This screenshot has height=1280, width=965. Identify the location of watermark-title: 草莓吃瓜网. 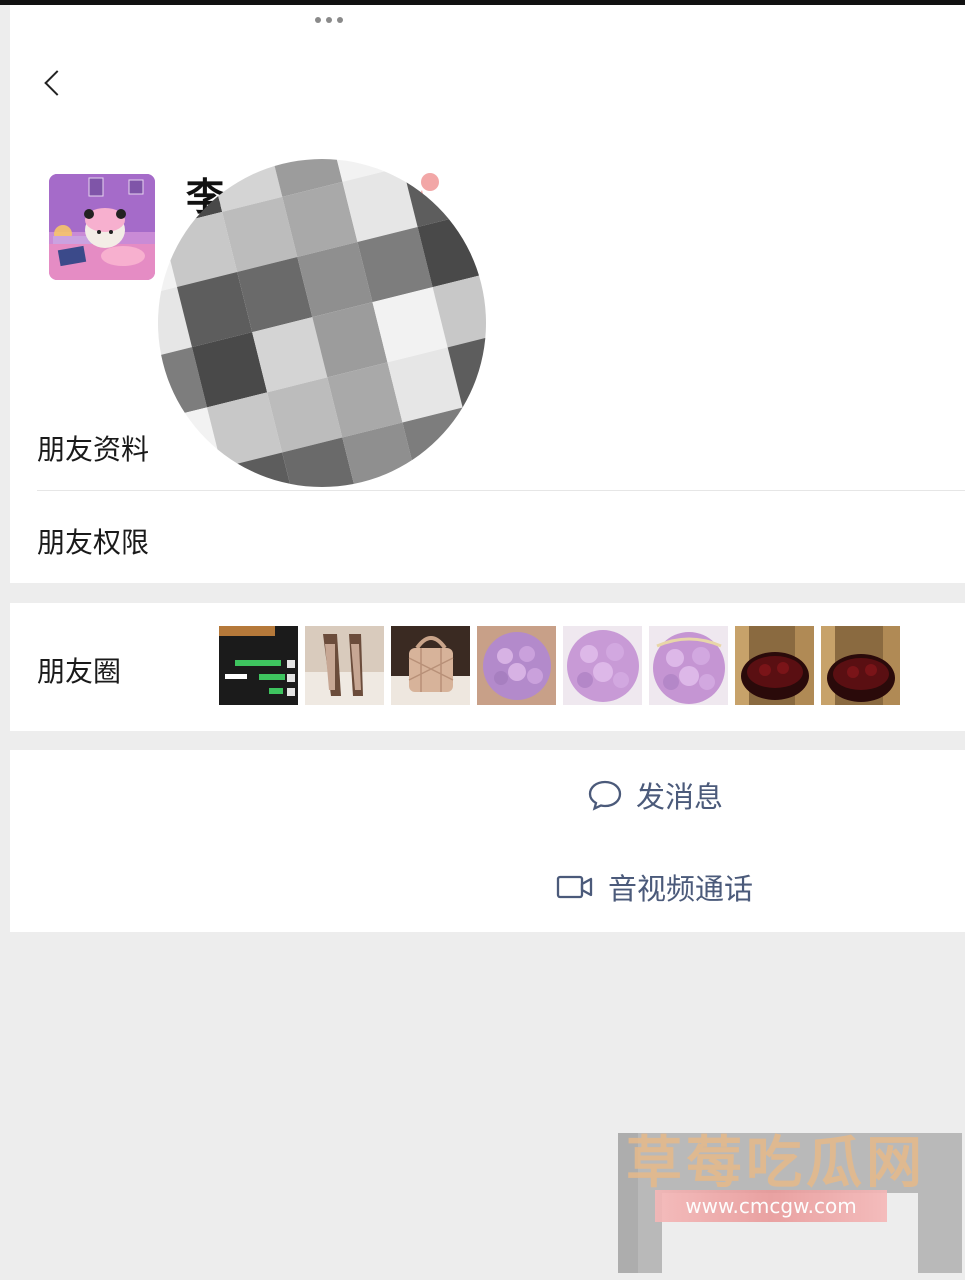
(776, 1163).